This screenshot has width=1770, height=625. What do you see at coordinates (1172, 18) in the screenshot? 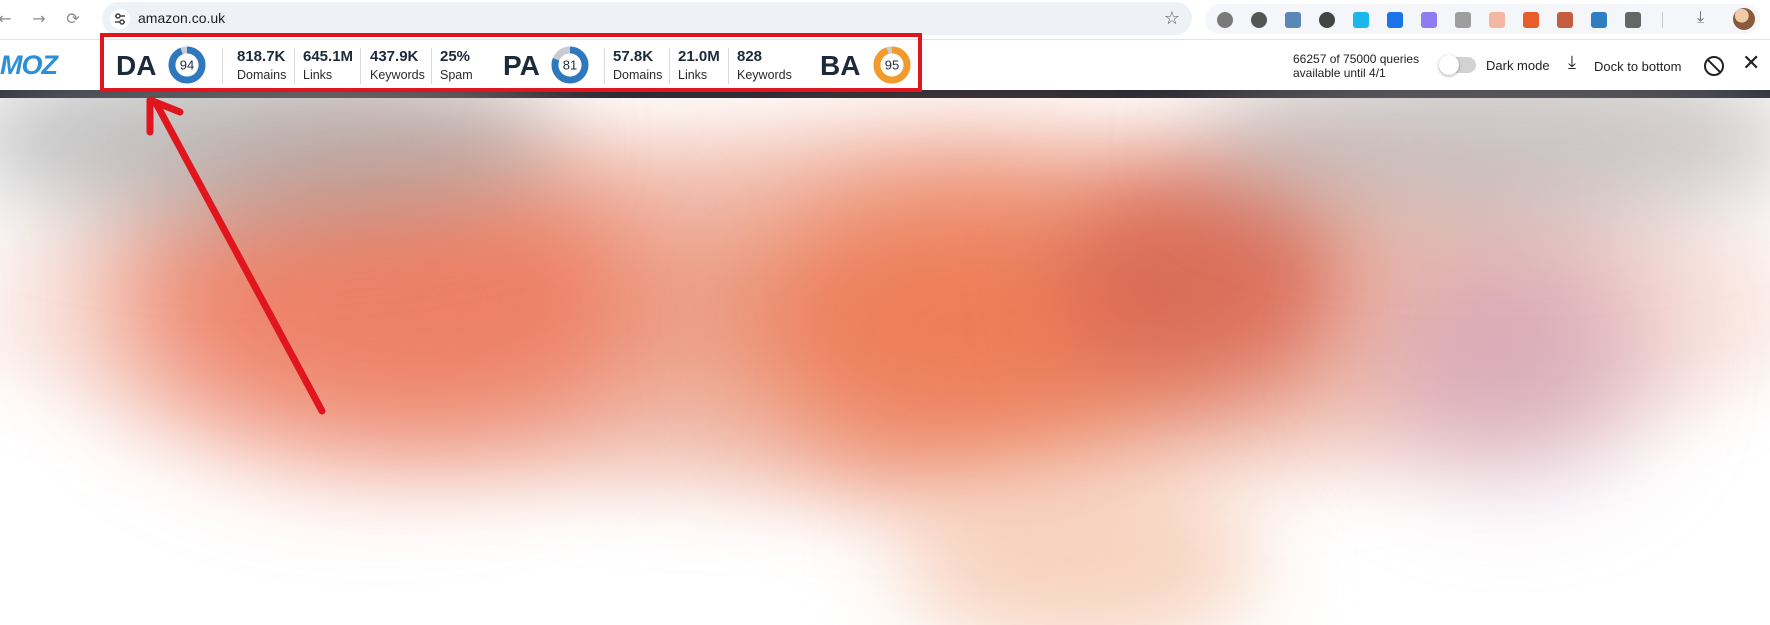
I see `bookmark-star-icon: ☆` at bounding box center [1172, 18].